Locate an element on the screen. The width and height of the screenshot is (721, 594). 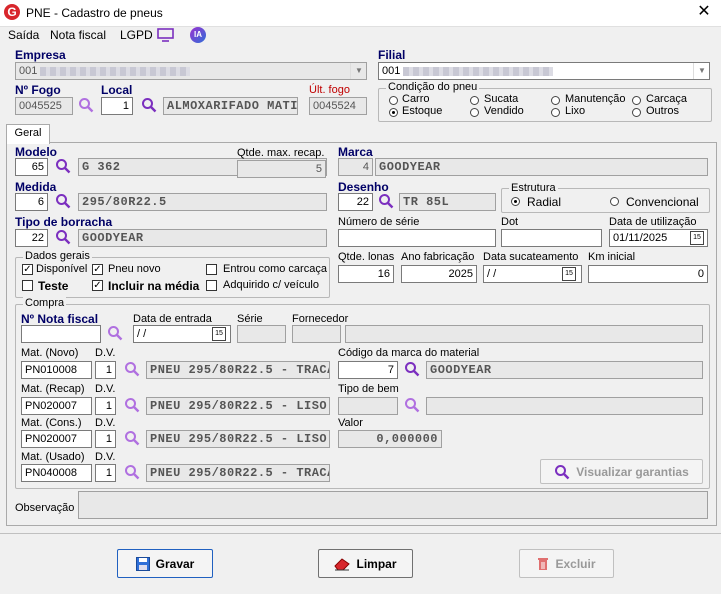
checkbox-incluir-media: ✓ is located at coordinates (97, 285).